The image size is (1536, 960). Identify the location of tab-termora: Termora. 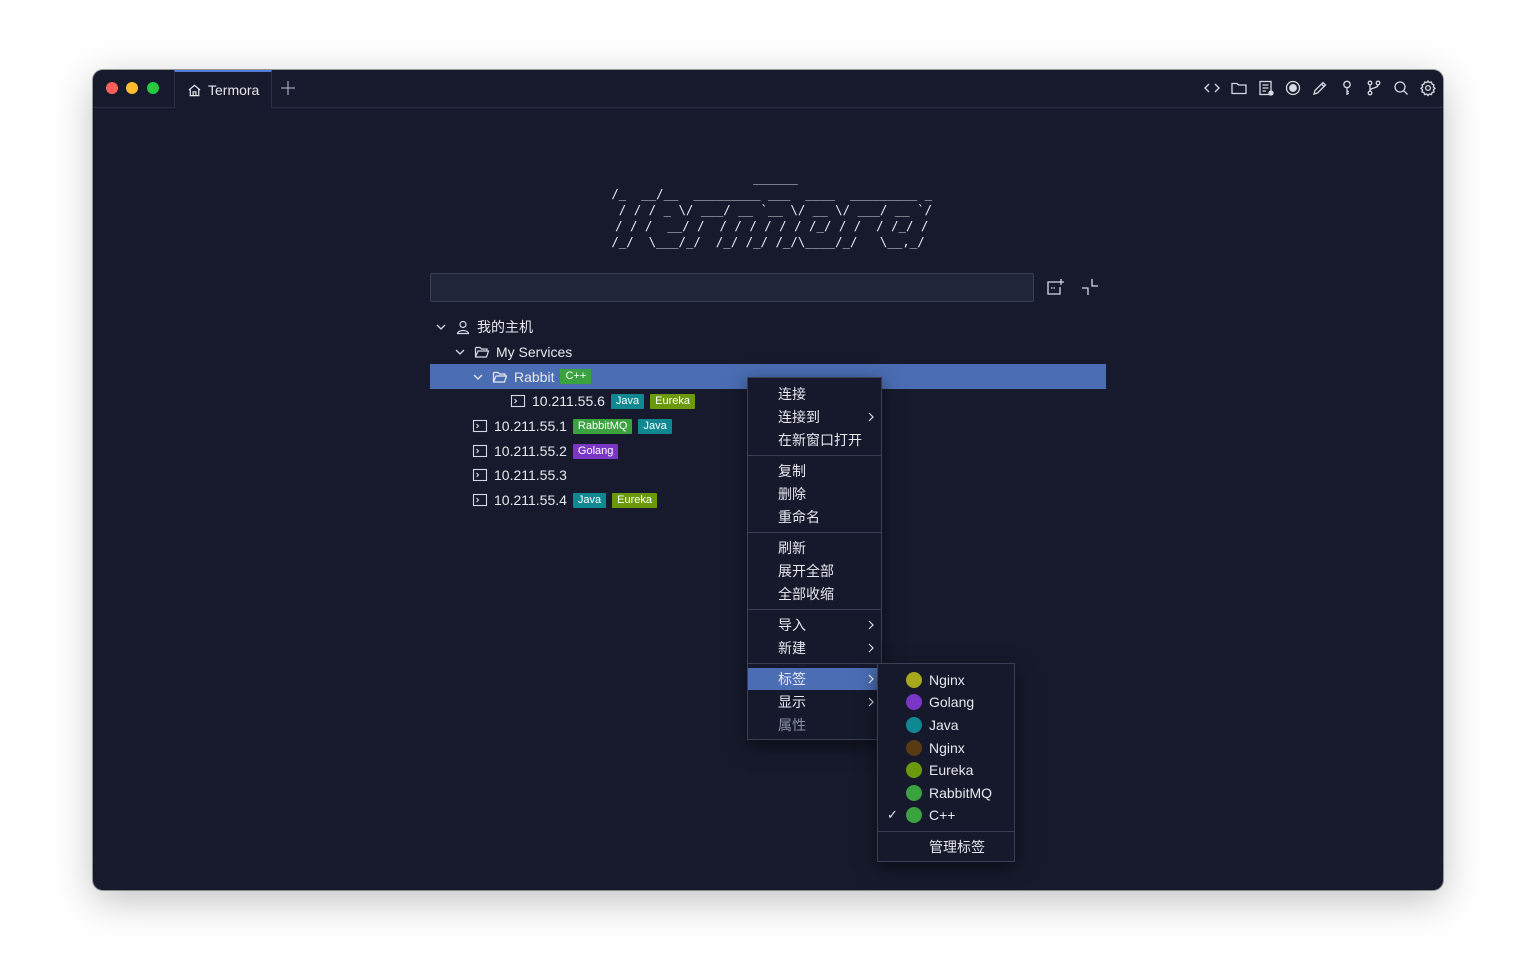
(223, 89).